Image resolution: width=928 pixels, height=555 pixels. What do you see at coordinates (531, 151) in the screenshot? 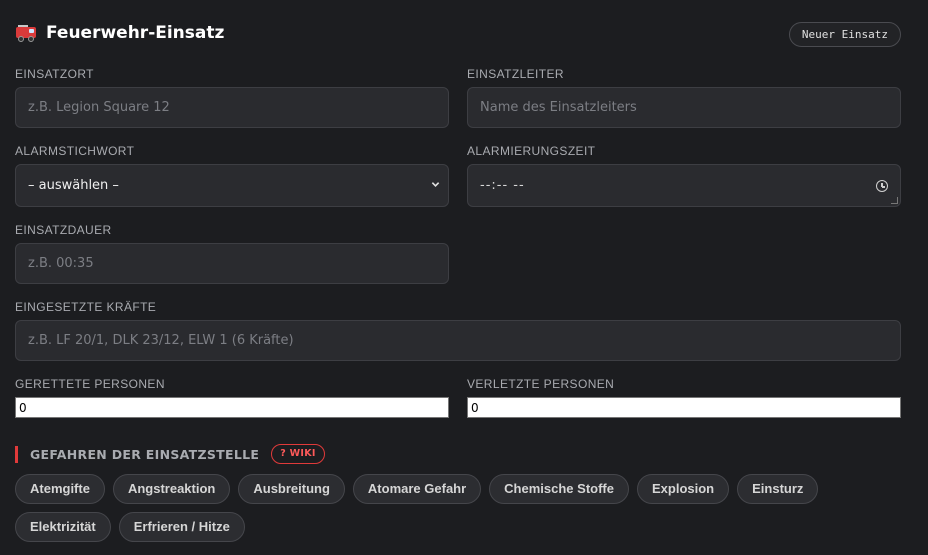
I see `alarmierungszeit-label: ALARMIERUNGSZEIT` at bounding box center [531, 151].